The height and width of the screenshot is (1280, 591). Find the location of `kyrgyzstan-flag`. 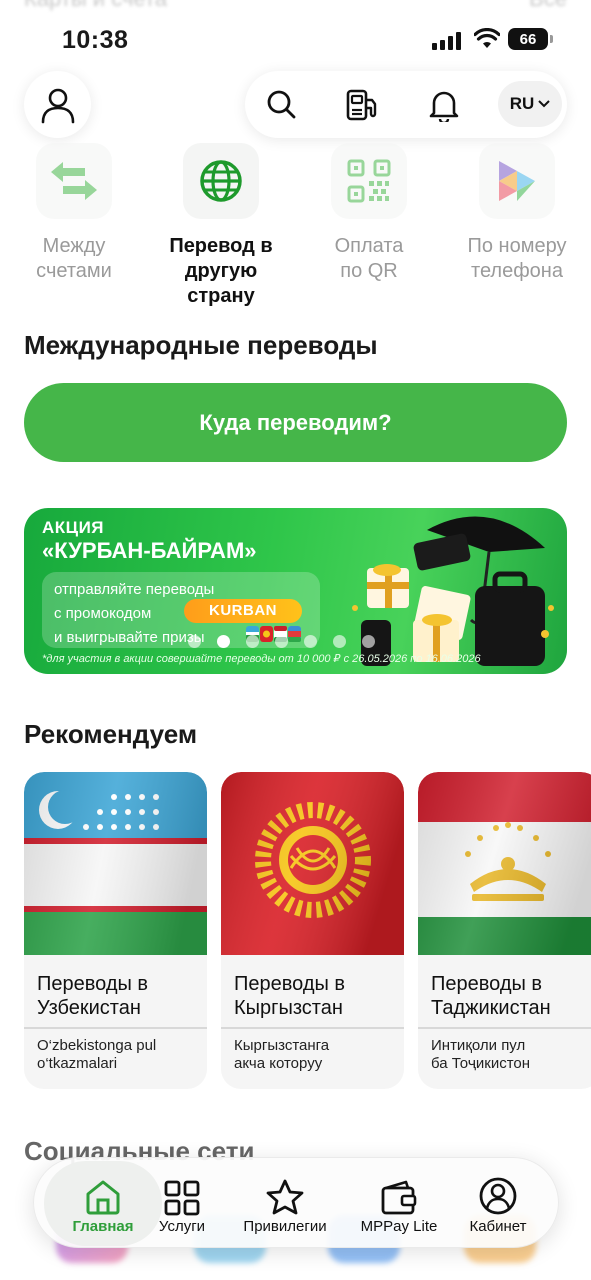

kyrgyzstan-flag is located at coordinates (312, 863).